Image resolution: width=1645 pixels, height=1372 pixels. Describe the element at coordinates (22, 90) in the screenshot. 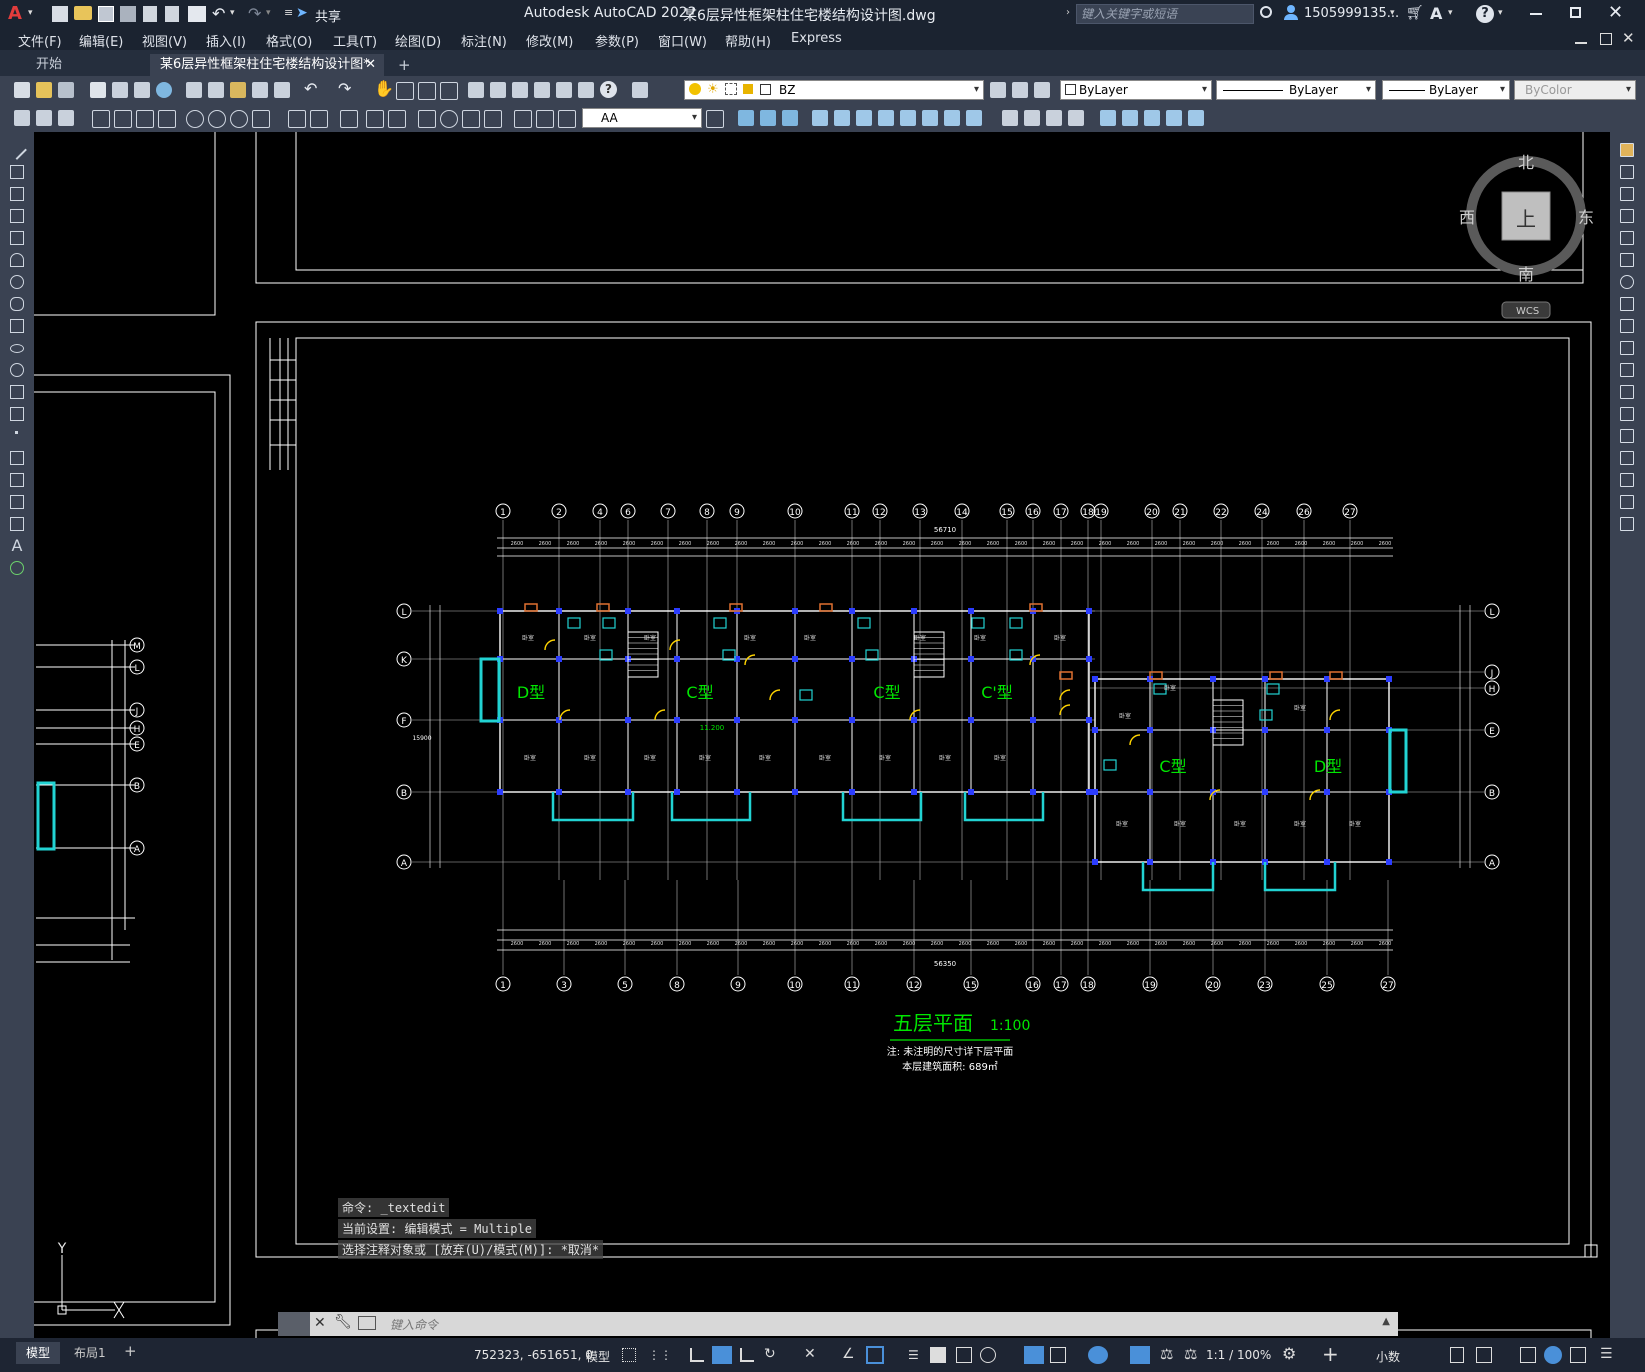

I see `qnew-icon` at that location.